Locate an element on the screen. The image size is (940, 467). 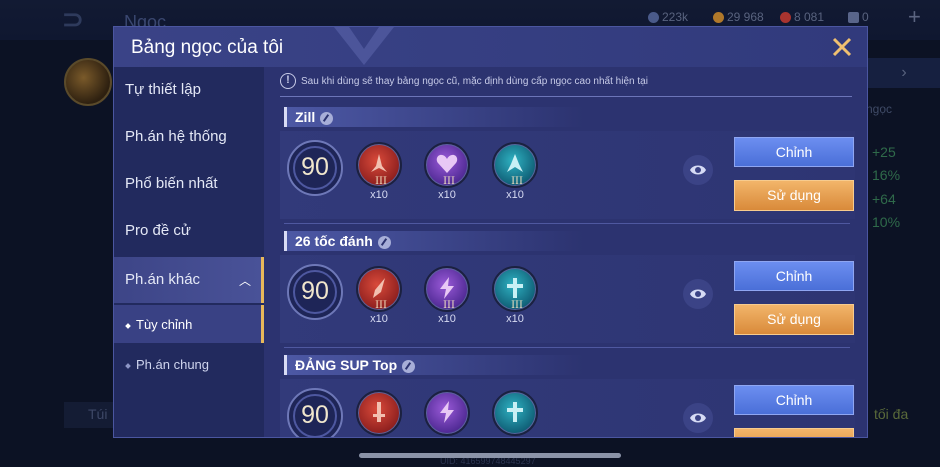
gem-teal is located at coordinates (515, 413).